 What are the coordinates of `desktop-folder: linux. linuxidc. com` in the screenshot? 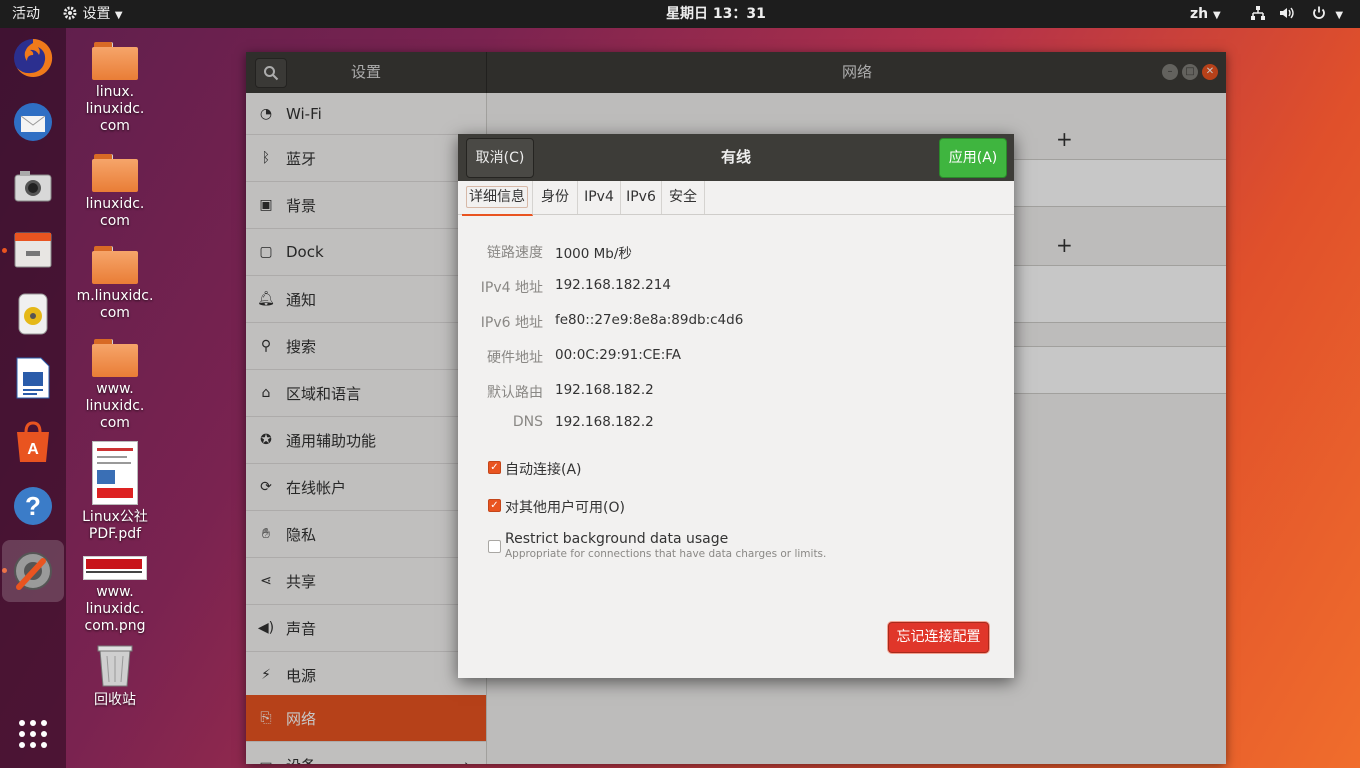 It's located at (115, 88).